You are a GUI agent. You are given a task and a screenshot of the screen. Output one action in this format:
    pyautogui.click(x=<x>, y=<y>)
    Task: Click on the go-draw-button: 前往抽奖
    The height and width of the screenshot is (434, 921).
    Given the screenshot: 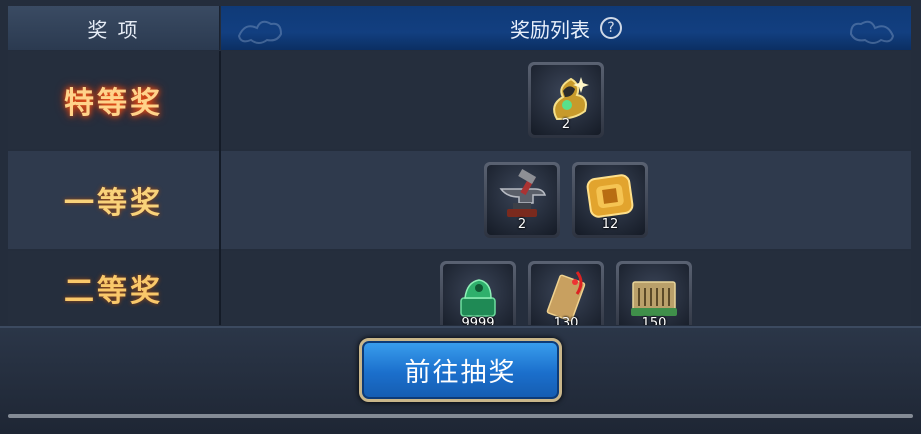 What is the action you would take?
    pyautogui.click(x=460, y=370)
    